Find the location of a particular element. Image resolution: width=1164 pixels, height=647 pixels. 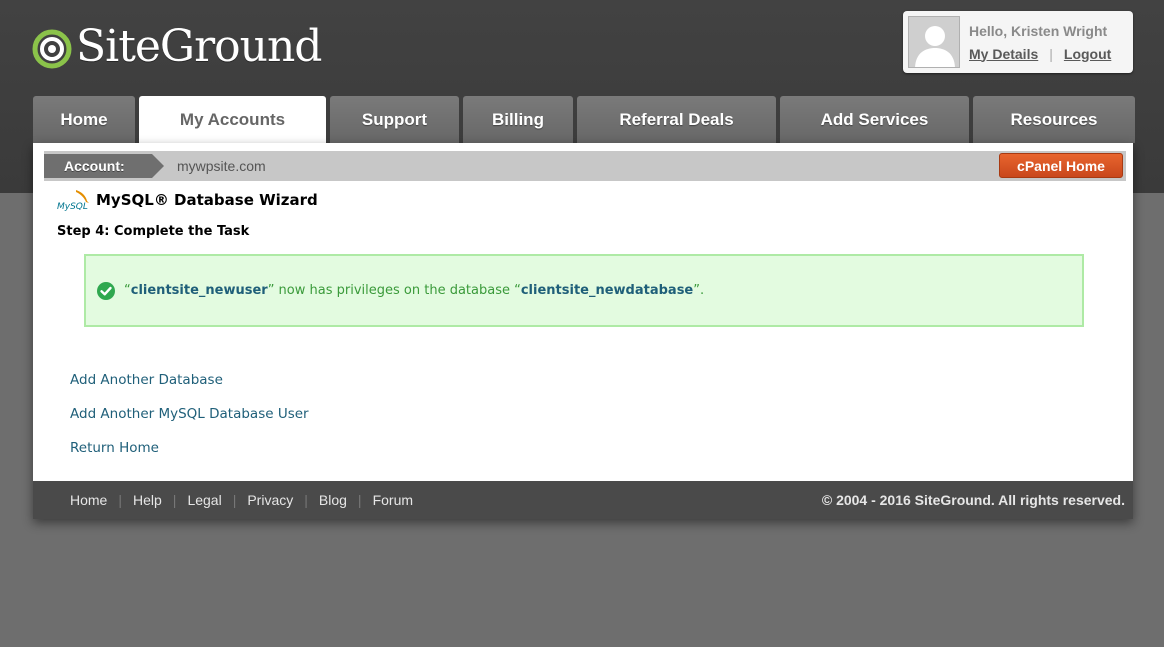

add-another-user-link: Add Another MySQL Database User is located at coordinates (189, 414).